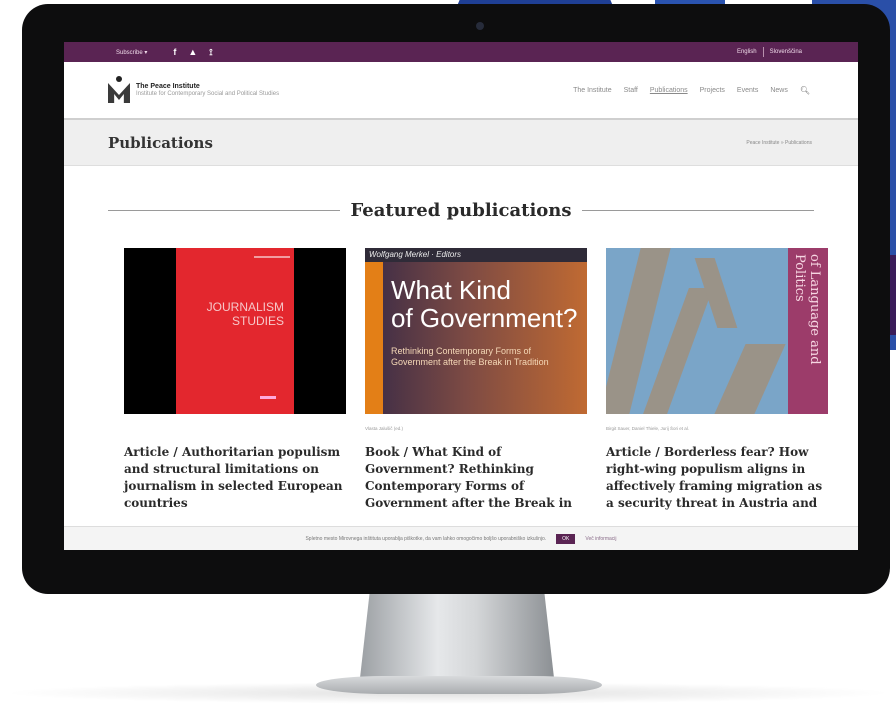 The image size is (896, 704). What do you see at coordinates (631, 90) in the screenshot?
I see `nav-item-staff: Staff` at bounding box center [631, 90].